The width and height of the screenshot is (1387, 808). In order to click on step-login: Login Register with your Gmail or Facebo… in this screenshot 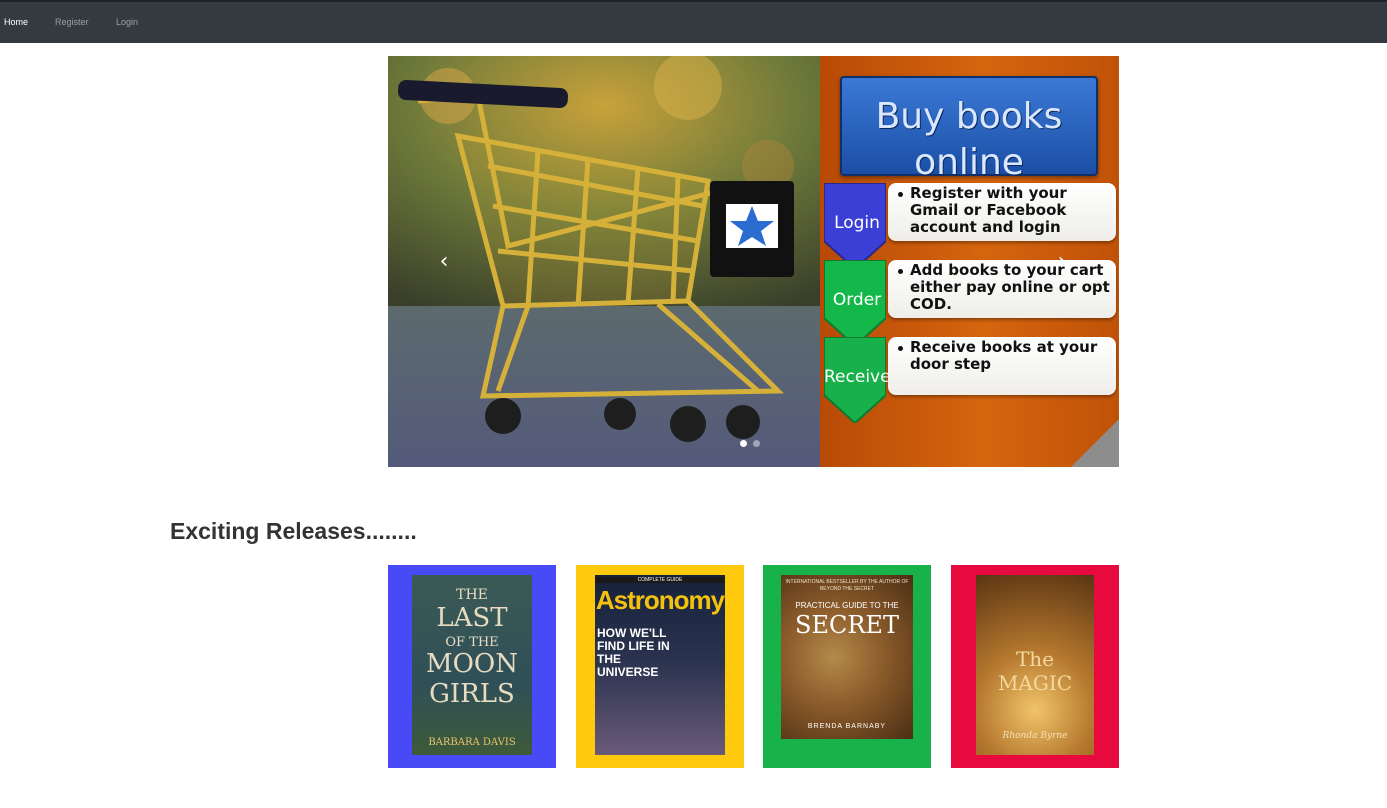, I will do `click(970, 226)`.